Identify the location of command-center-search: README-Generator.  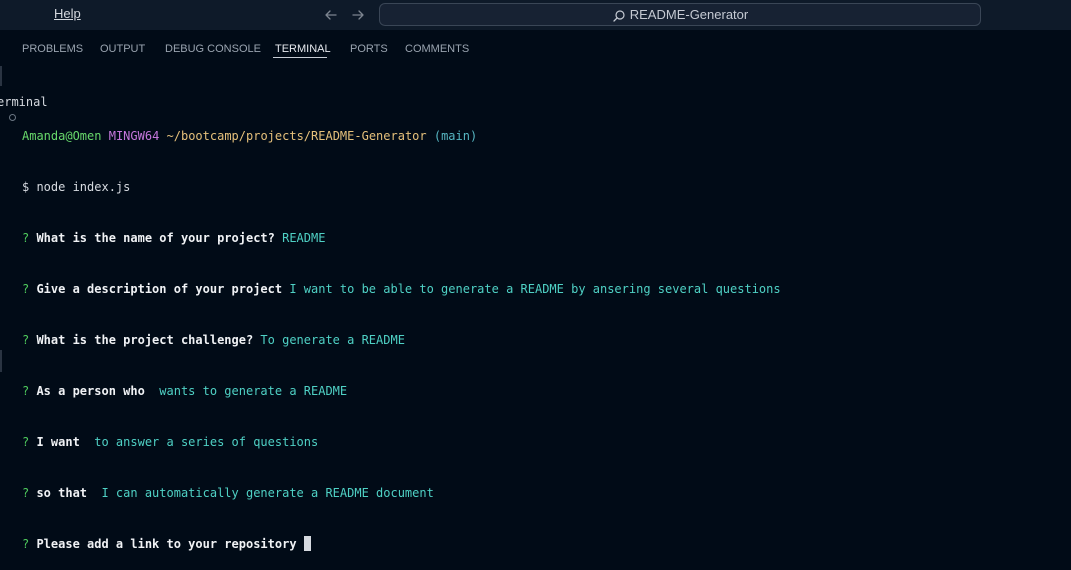
(680, 14).